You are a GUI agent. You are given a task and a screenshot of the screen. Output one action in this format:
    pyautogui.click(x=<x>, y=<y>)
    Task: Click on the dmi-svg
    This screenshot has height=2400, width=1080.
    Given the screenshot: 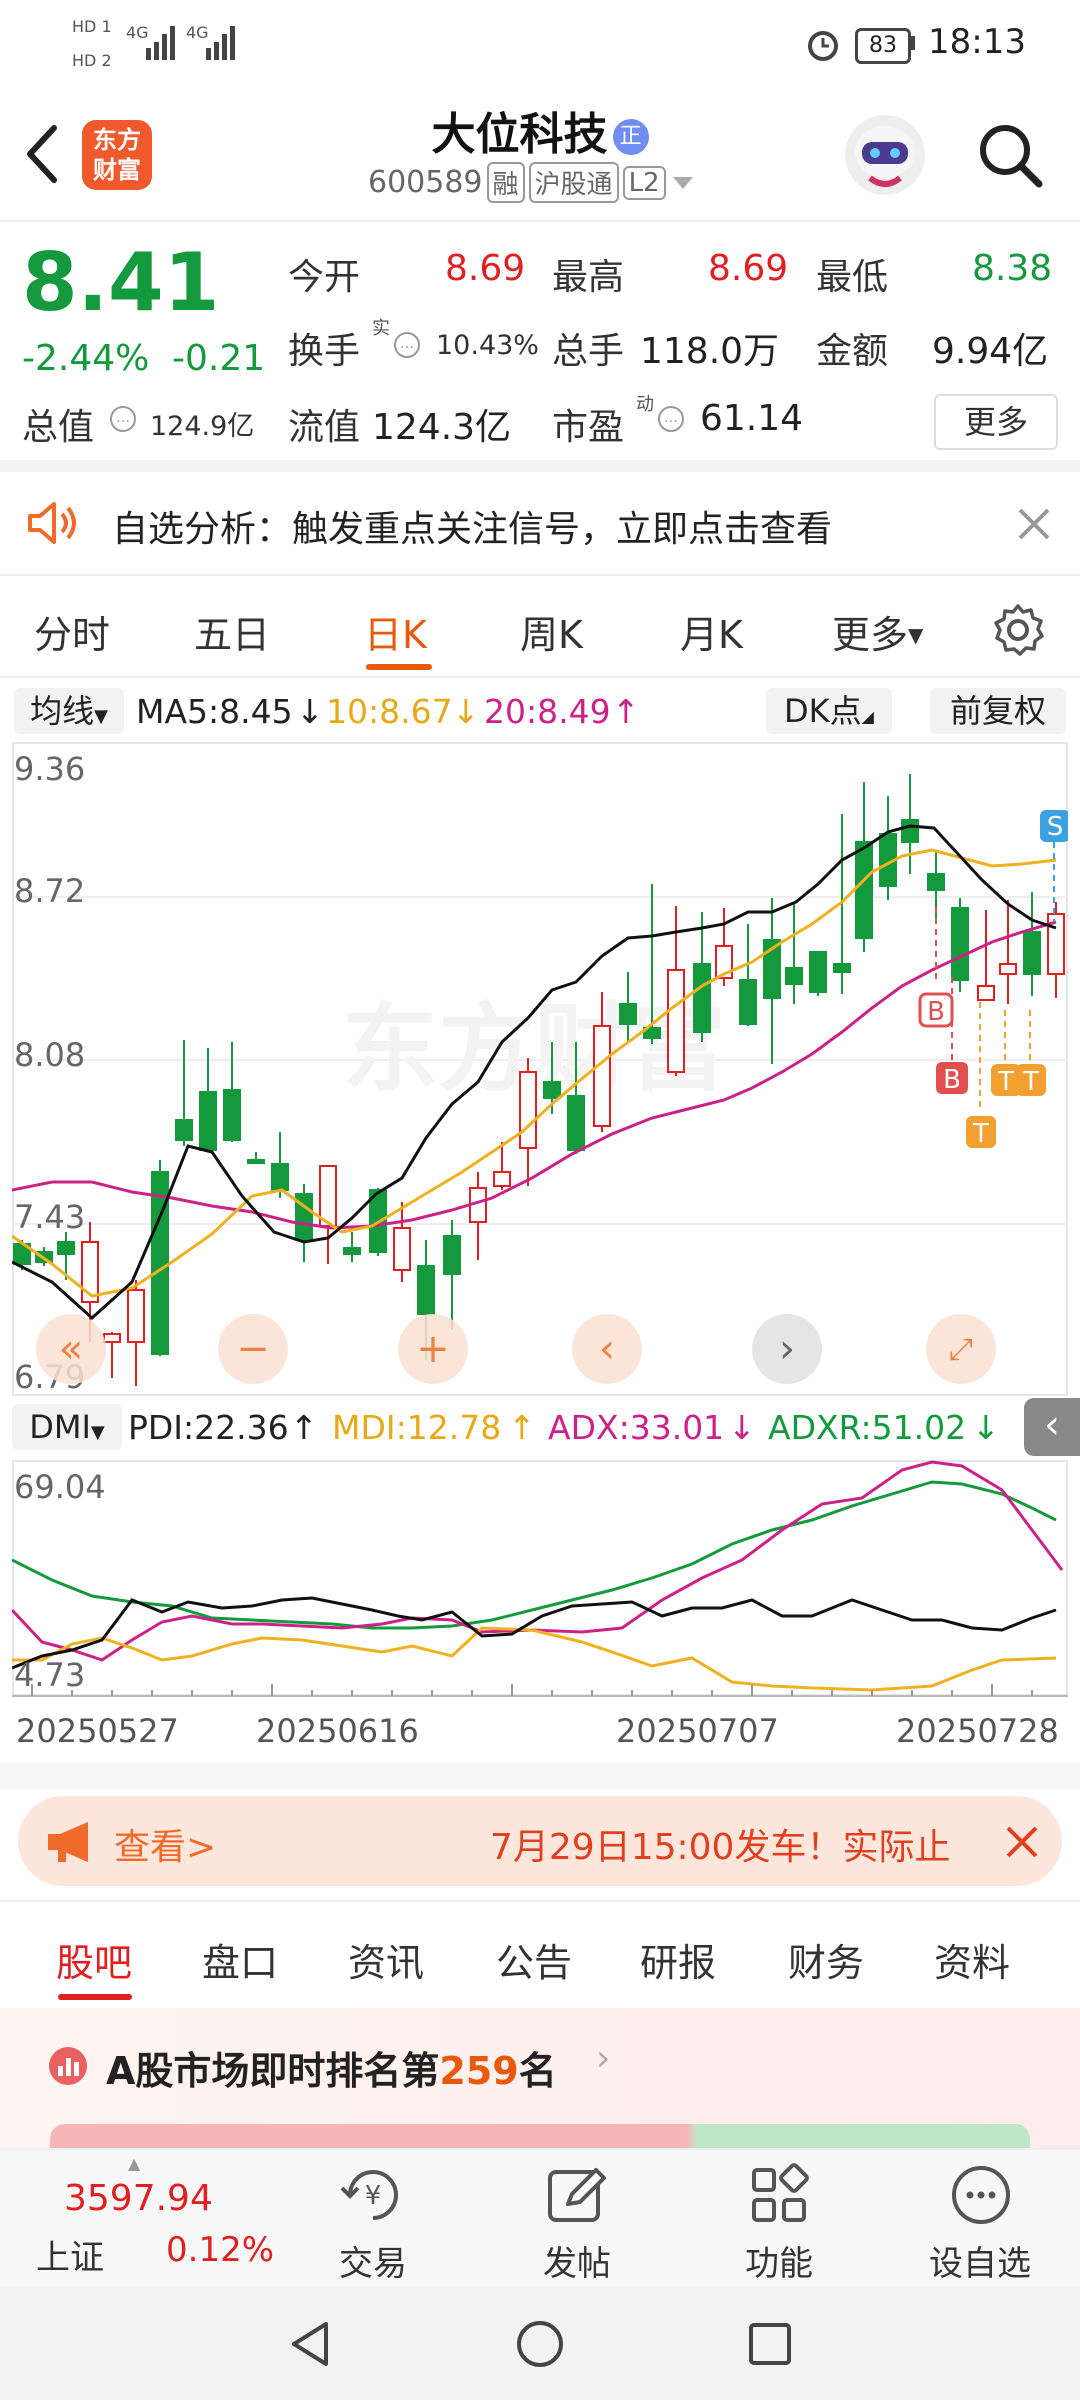 What is the action you would take?
    pyautogui.click(x=540, y=1578)
    